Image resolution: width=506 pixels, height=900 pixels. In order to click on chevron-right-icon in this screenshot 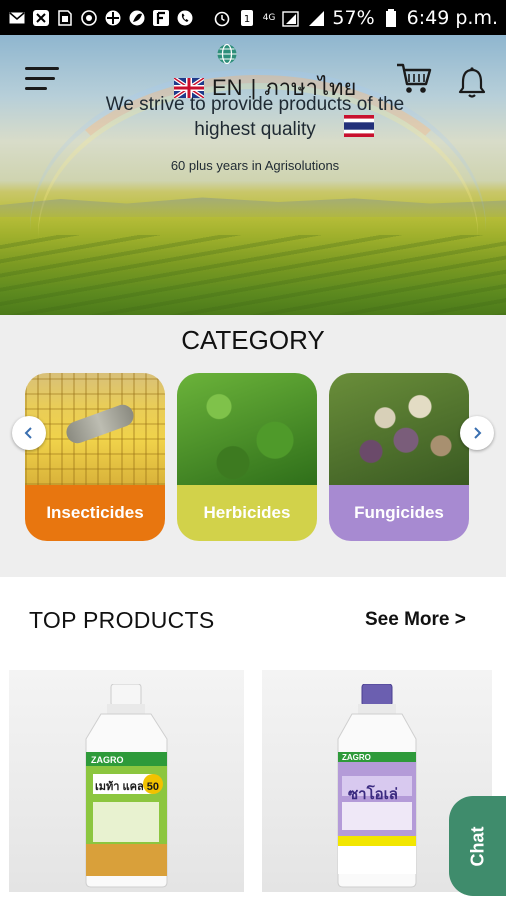, I will do `click(478, 433)`.